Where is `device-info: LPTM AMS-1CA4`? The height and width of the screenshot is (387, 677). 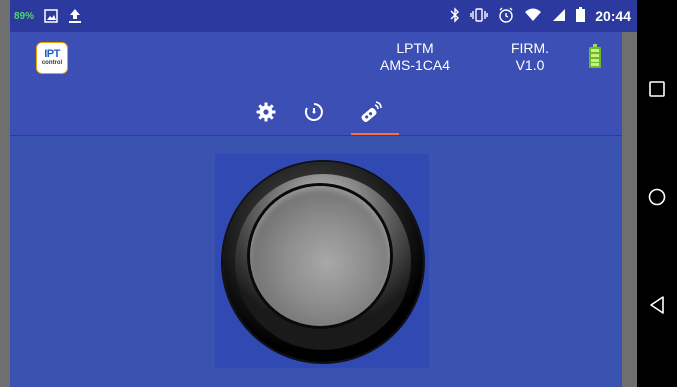
device-info: LPTM AMS-1CA4 is located at coordinates (415, 57).